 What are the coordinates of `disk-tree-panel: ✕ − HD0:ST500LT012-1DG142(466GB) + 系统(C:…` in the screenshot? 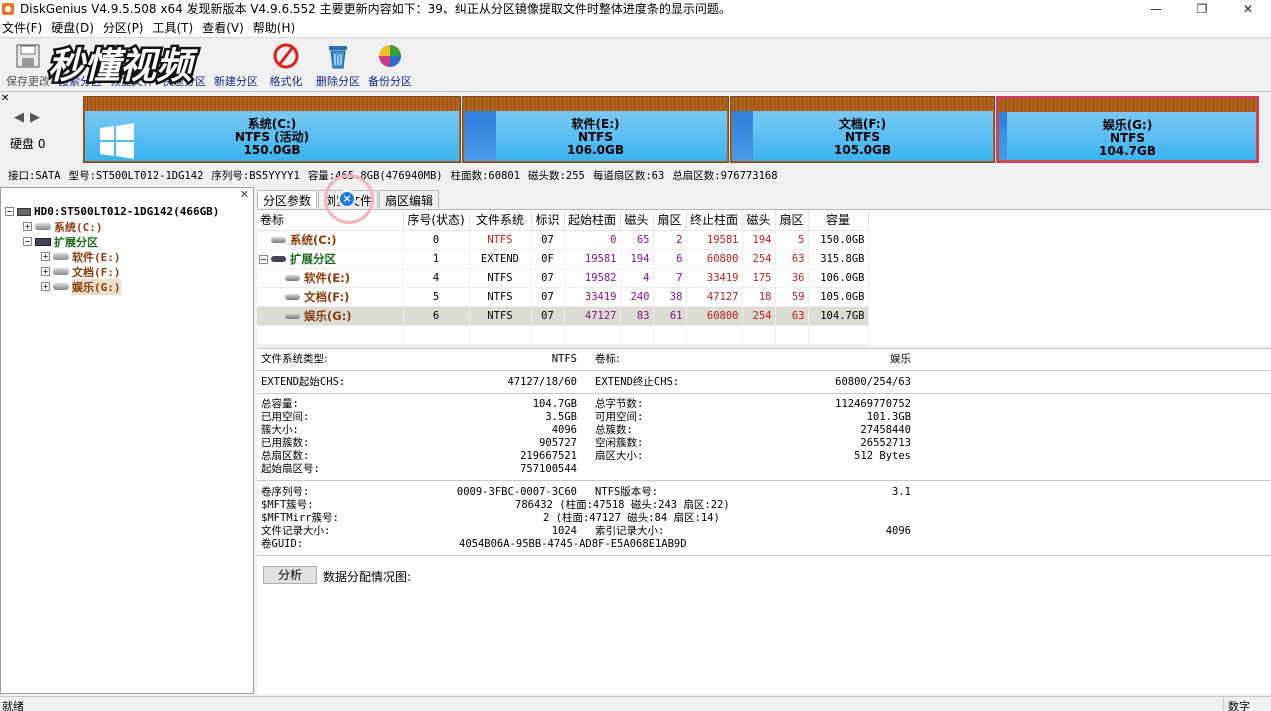 It's located at (127, 440).